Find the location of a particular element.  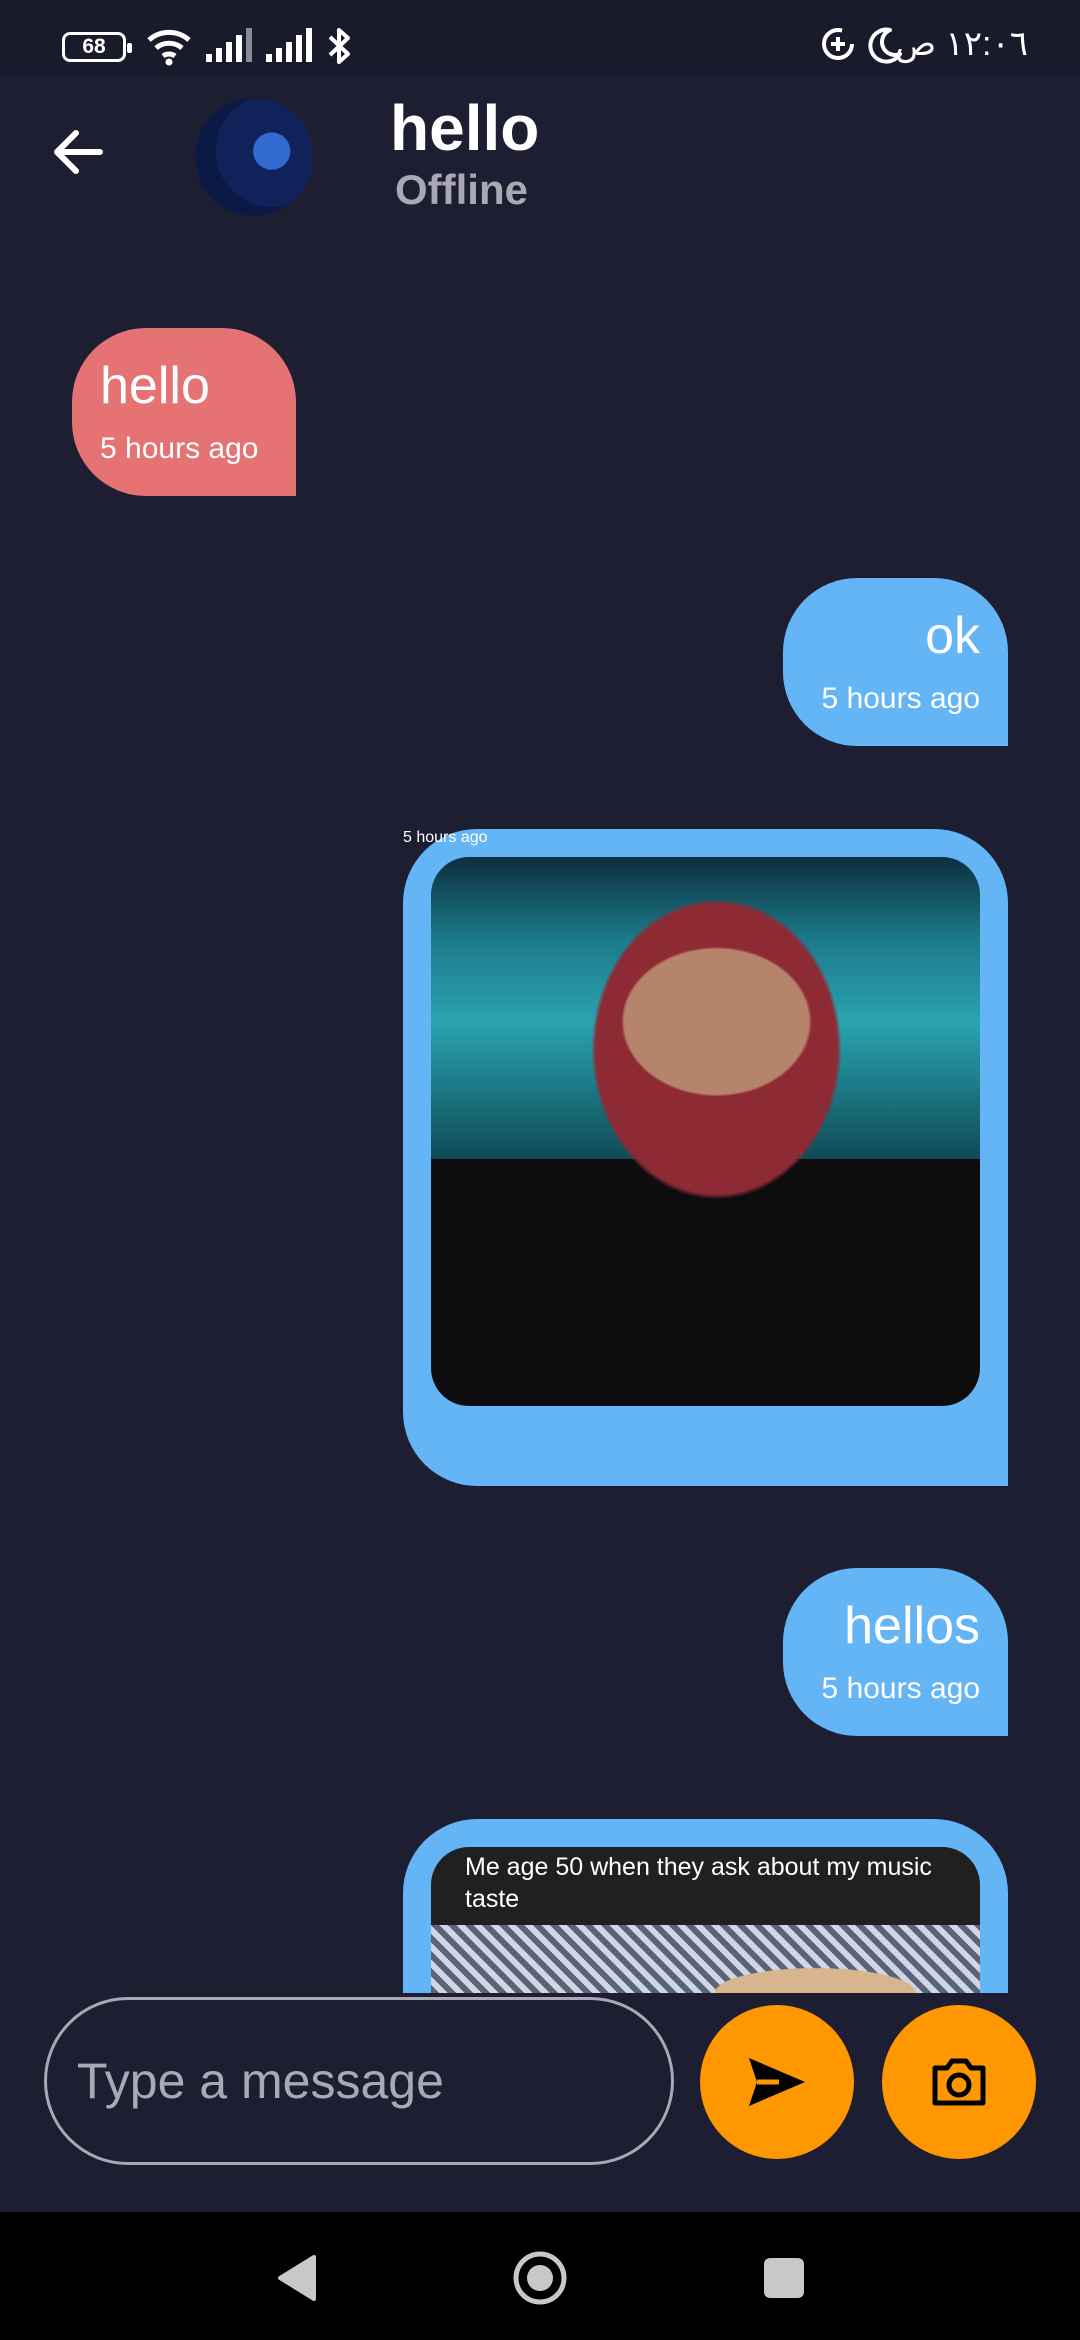

bluetooth-icon is located at coordinates (339, 46).